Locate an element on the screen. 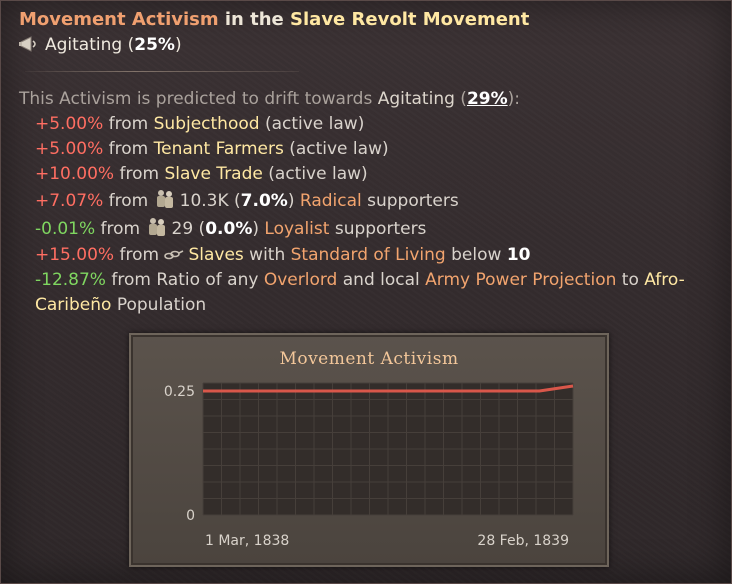 Image resolution: width=732 pixels, height=584 pixels. modifier-row: +10.00% from Slave Trade (active law) is located at coordinates (201, 174).